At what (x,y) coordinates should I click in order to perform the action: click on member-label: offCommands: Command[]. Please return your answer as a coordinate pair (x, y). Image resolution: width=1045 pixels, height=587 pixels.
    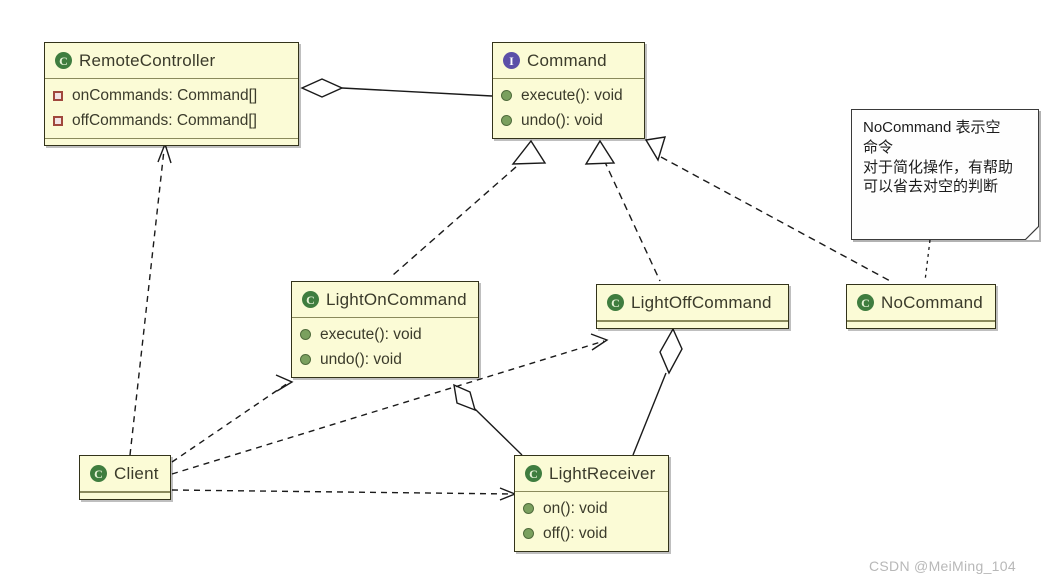
    Looking at the image, I should click on (164, 120).